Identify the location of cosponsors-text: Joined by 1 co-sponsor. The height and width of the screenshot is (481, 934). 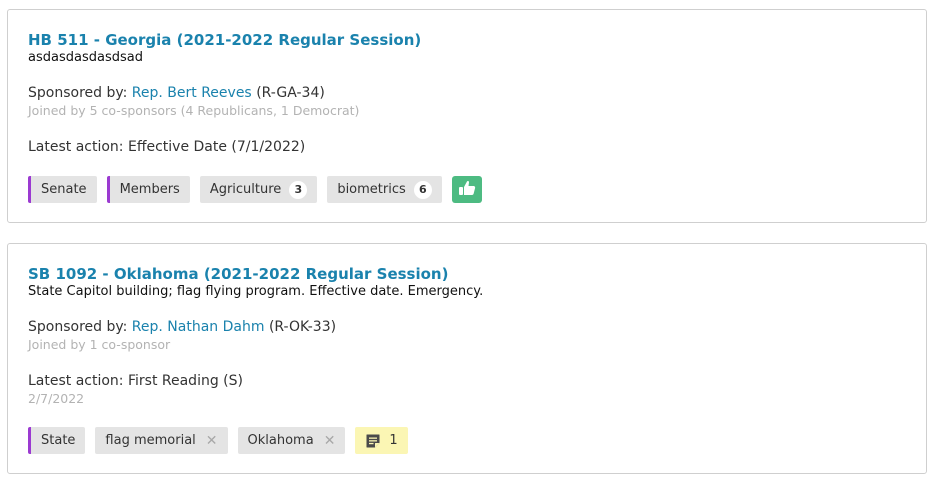
(99, 344).